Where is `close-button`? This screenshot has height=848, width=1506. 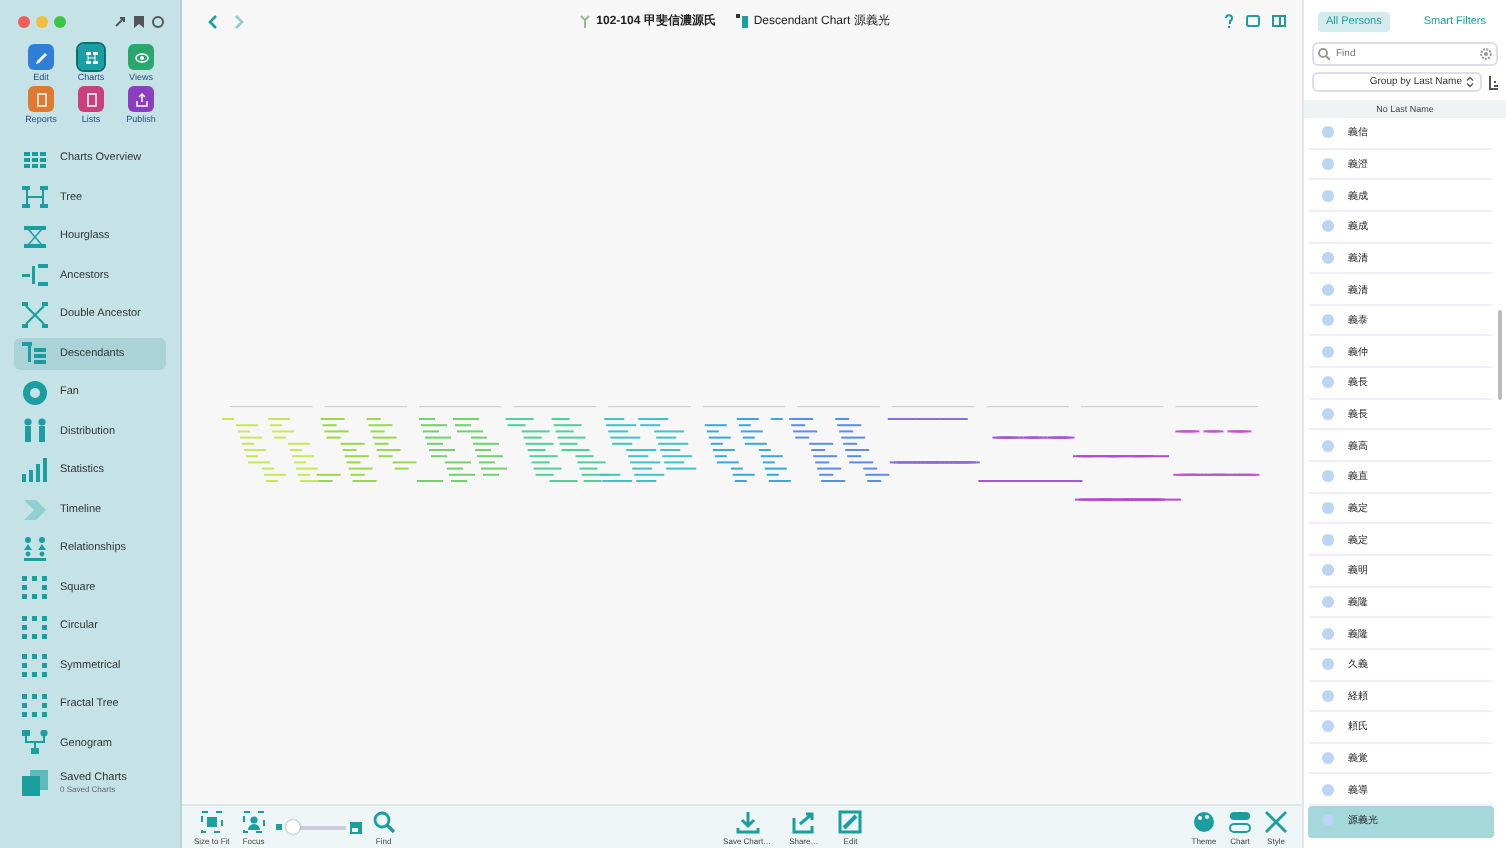
close-button is located at coordinates (24, 21).